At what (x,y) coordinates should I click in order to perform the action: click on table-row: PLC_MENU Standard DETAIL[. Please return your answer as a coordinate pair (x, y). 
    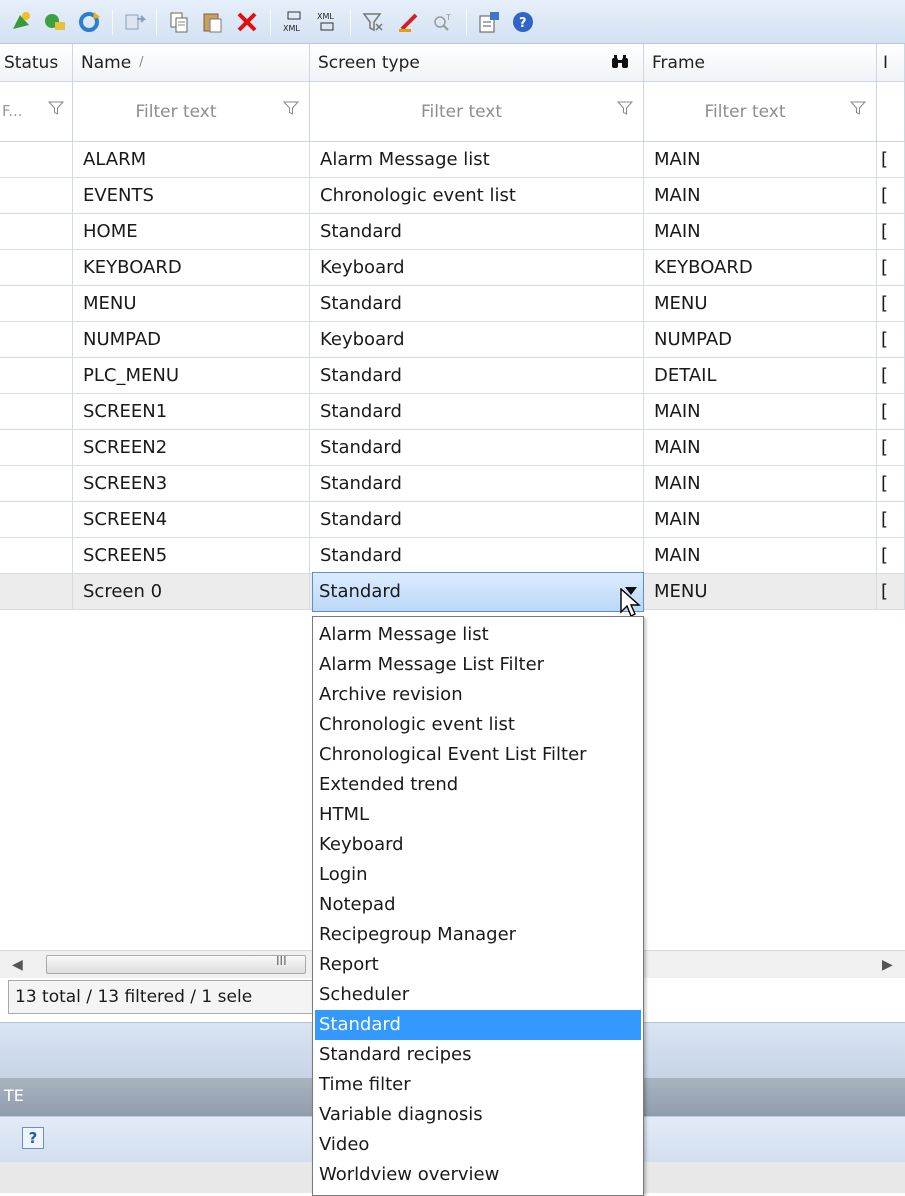
    Looking at the image, I should click on (452, 376).